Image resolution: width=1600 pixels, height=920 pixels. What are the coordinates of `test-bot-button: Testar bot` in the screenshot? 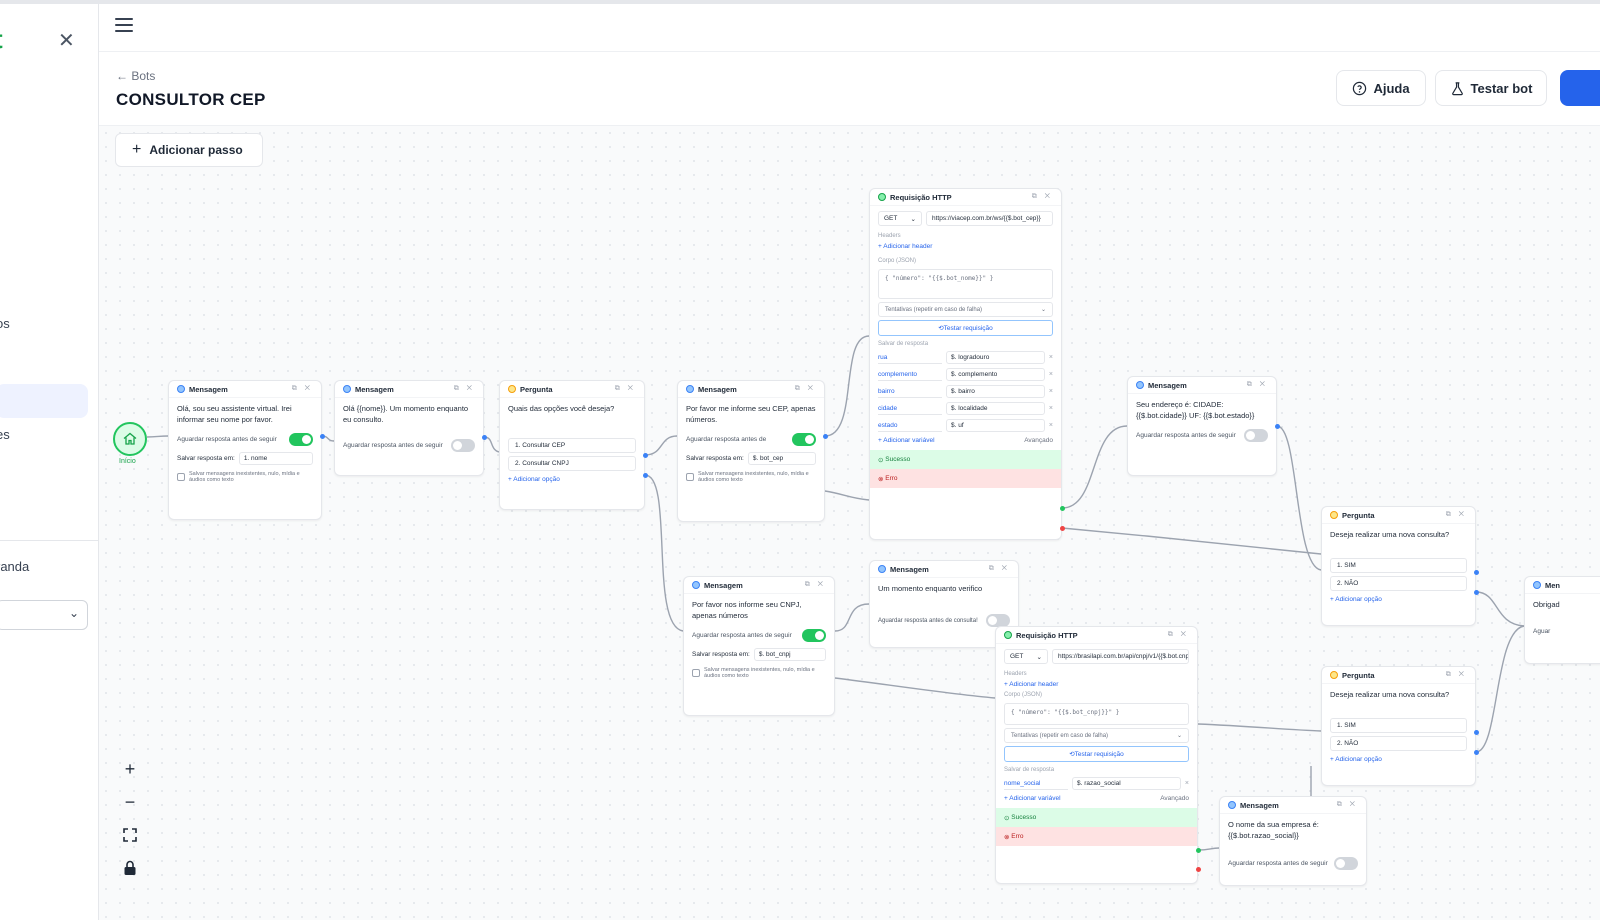 It's located at (1491, 88).